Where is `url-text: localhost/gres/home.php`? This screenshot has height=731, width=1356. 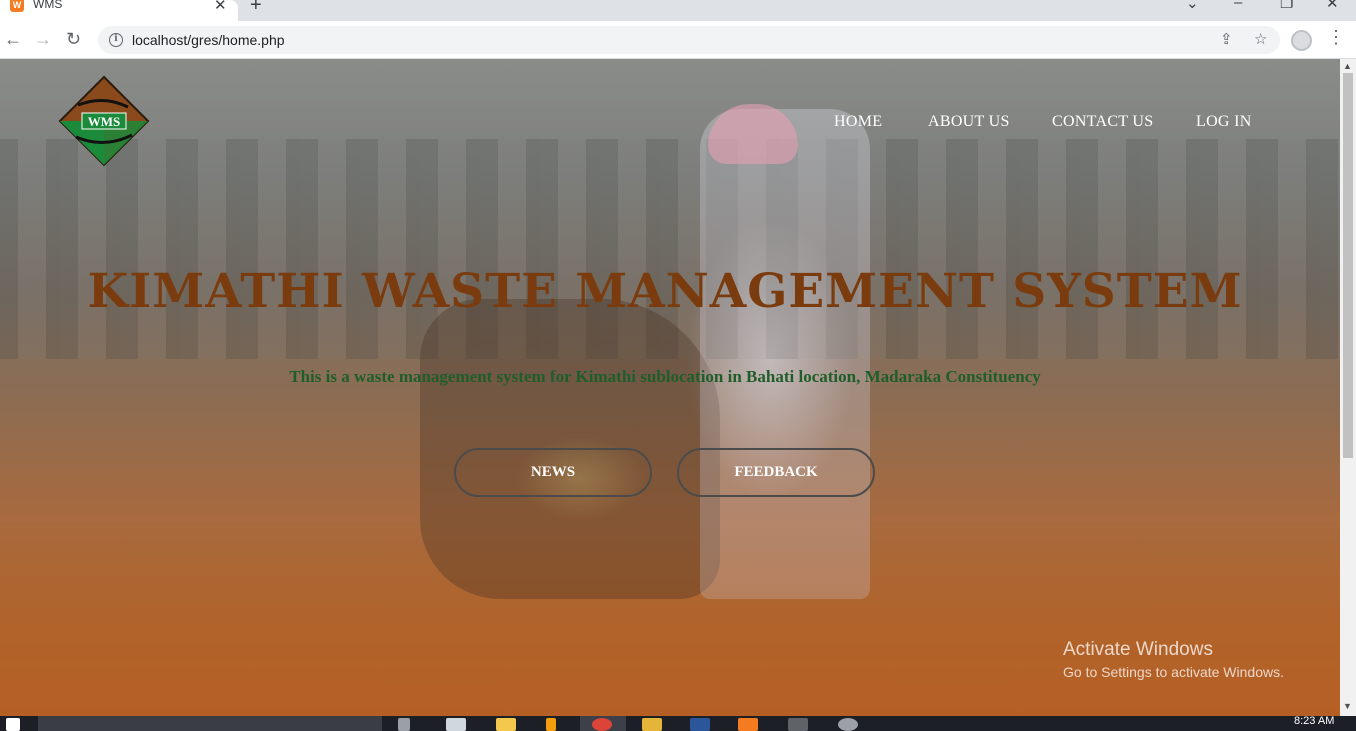
url-text: localhost/gres/home.php is located at coordinates (208, 40).